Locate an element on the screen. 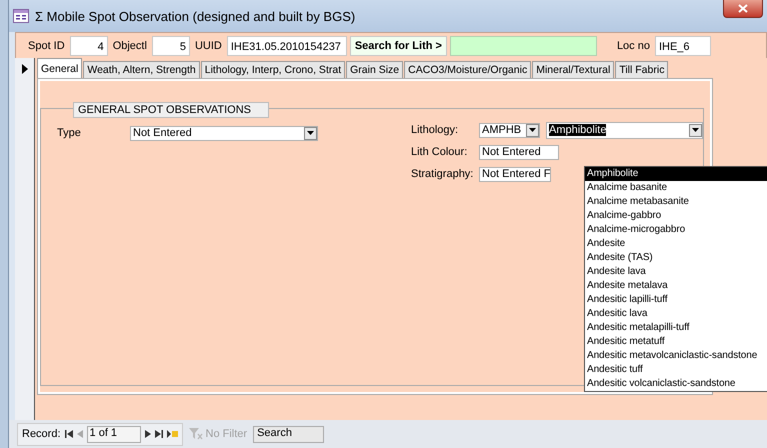 This screenshot has width=767, height=448. input-field: Not Entered is located at coordinates (519, 152).